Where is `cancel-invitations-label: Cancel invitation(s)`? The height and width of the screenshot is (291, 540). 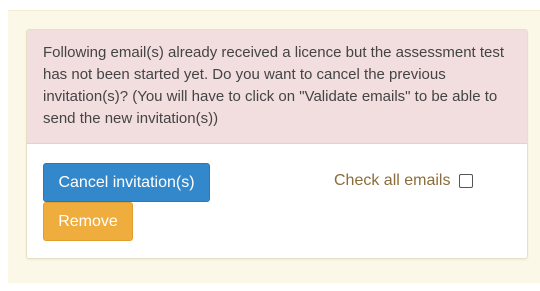 cancel-invitations-label: Cancel invitation(s) is located at coordinates (126, 182).